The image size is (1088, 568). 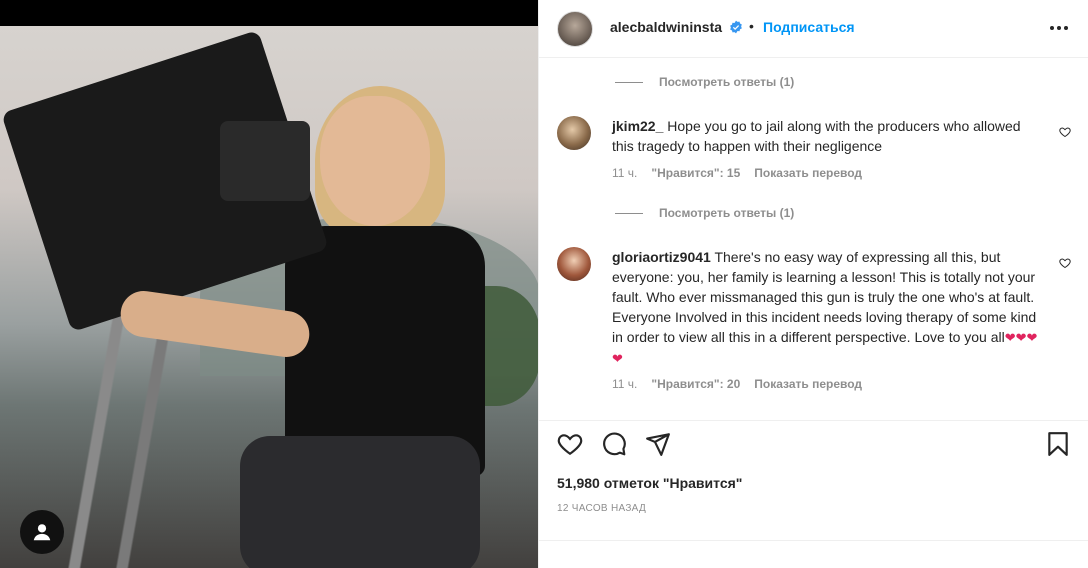 I want to click on user-tag-button, so click(x=42, y=532).